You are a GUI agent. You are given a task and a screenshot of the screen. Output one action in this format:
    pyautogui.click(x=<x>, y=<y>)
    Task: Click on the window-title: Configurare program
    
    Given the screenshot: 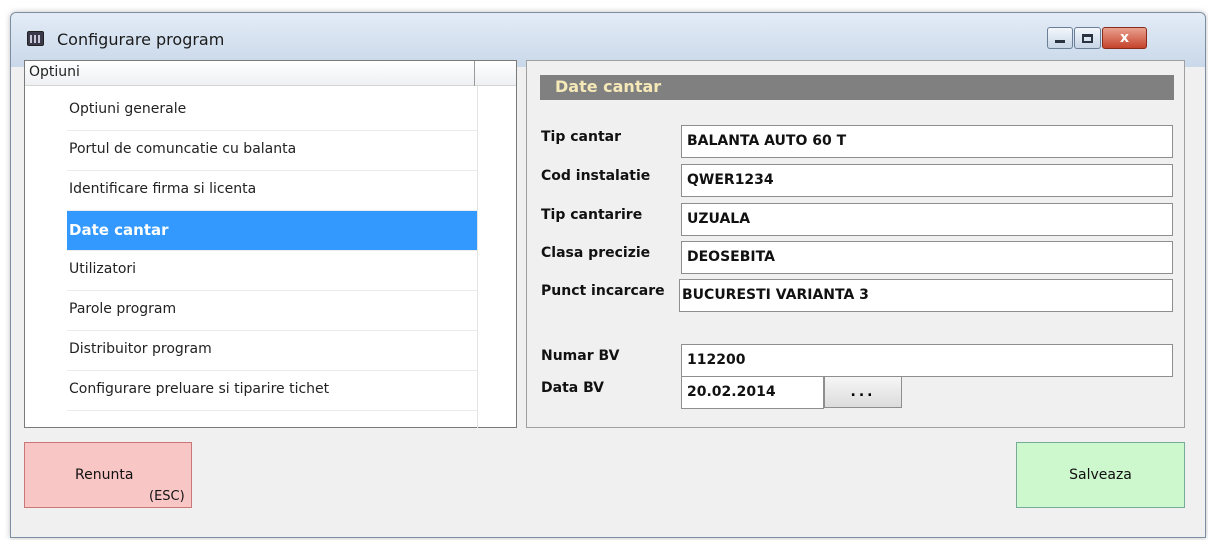 What is the action you would take?
    pyautogui.click(x=141, y=39)
    